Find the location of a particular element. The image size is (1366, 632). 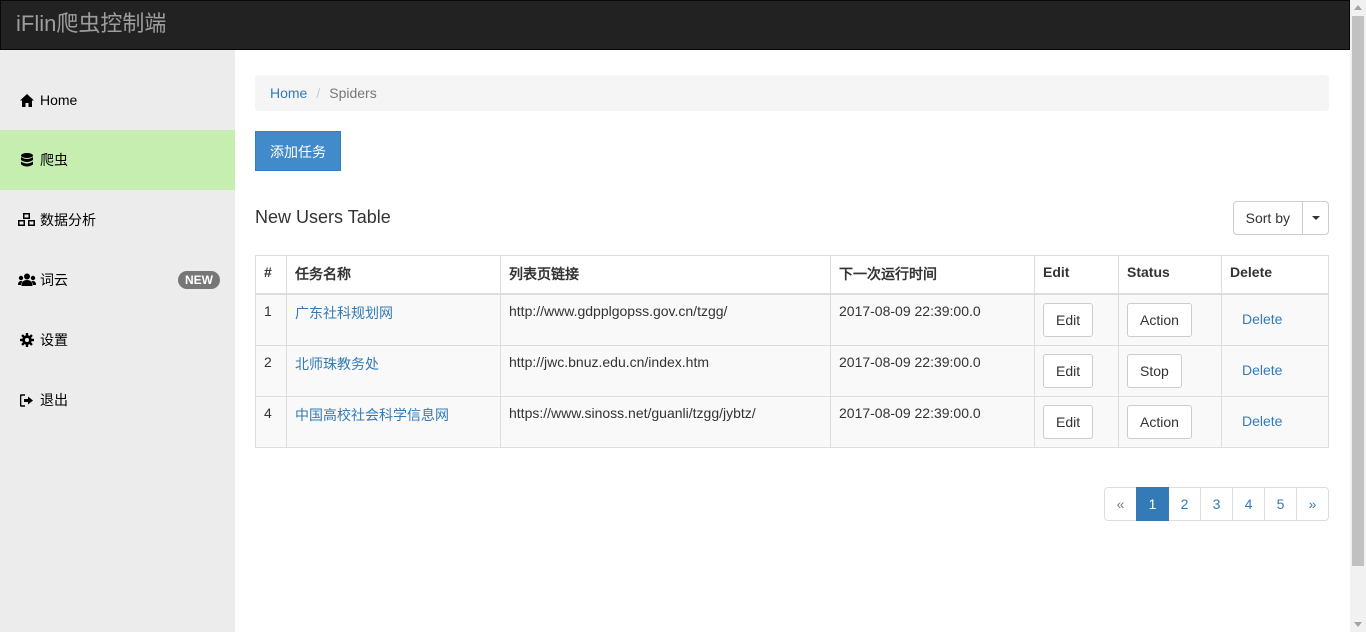

home-icon is located at coordinates (27, 100).